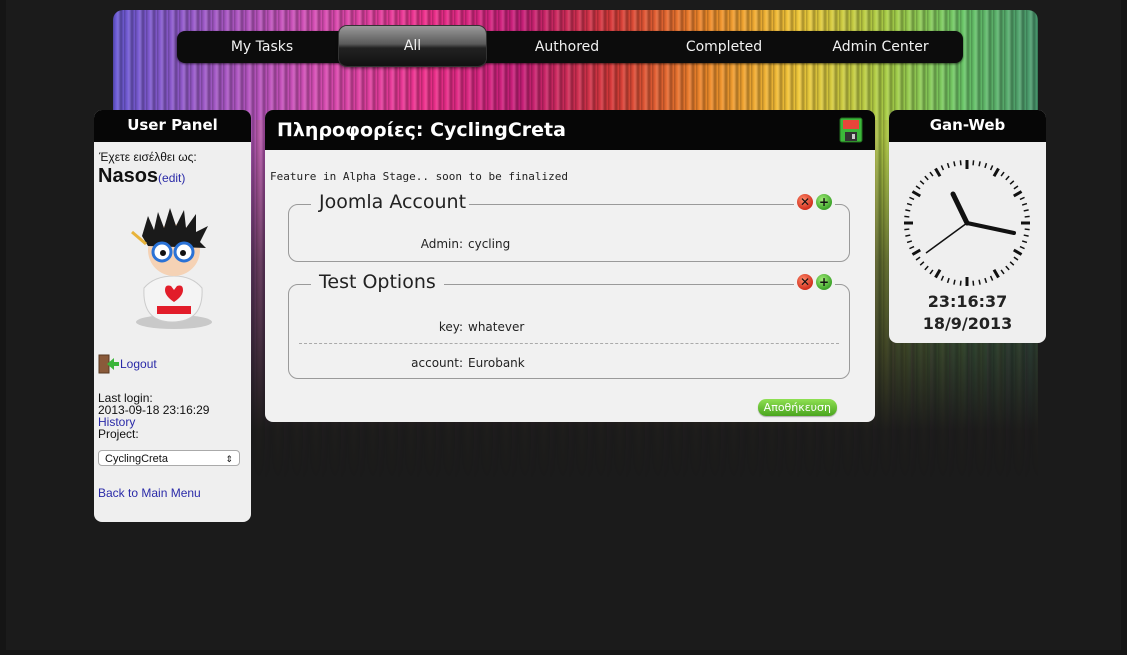 The width and height of the screenshot is (1127, 655). What do you see at coordinates (148, 157) in the screenshot?
I see `logged-in-as-label: Έχετε εισέλθει ως:` at bounding box center [148, 157].